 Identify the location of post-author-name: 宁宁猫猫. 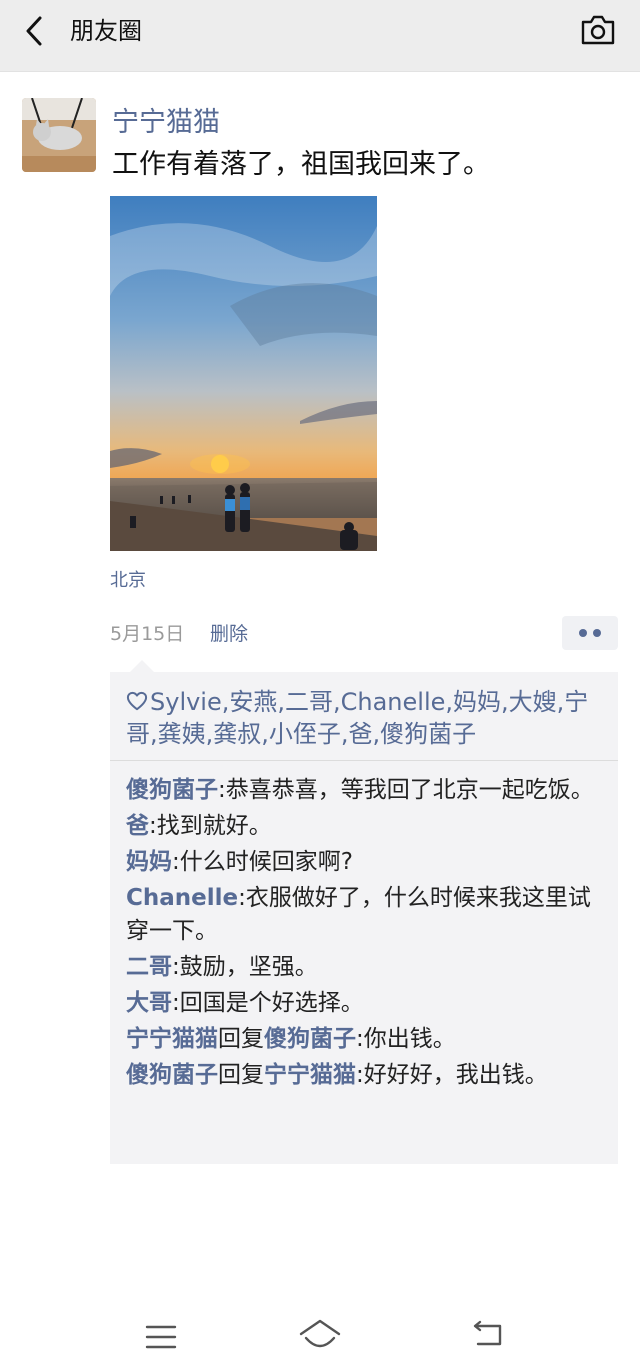
(166, 123).